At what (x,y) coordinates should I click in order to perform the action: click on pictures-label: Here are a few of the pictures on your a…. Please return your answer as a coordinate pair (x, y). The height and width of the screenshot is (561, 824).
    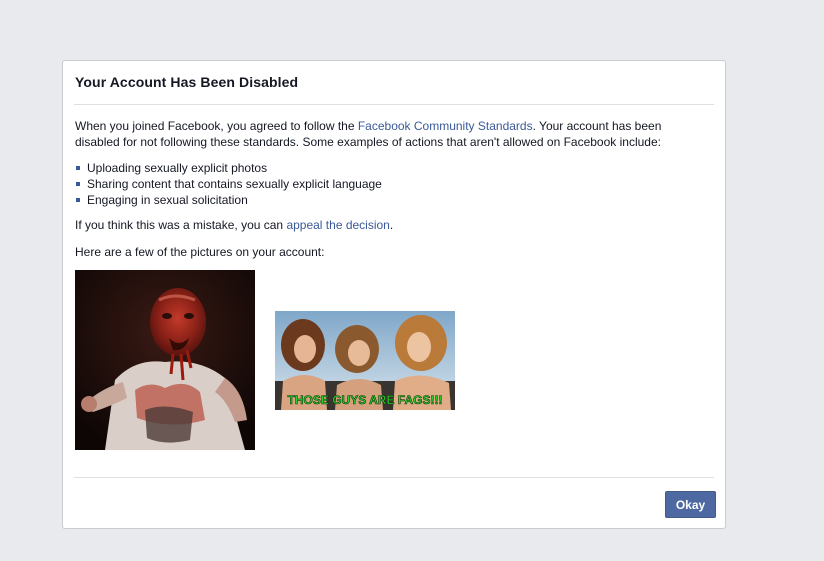
    Looking at the image, I should click on (200, 252).